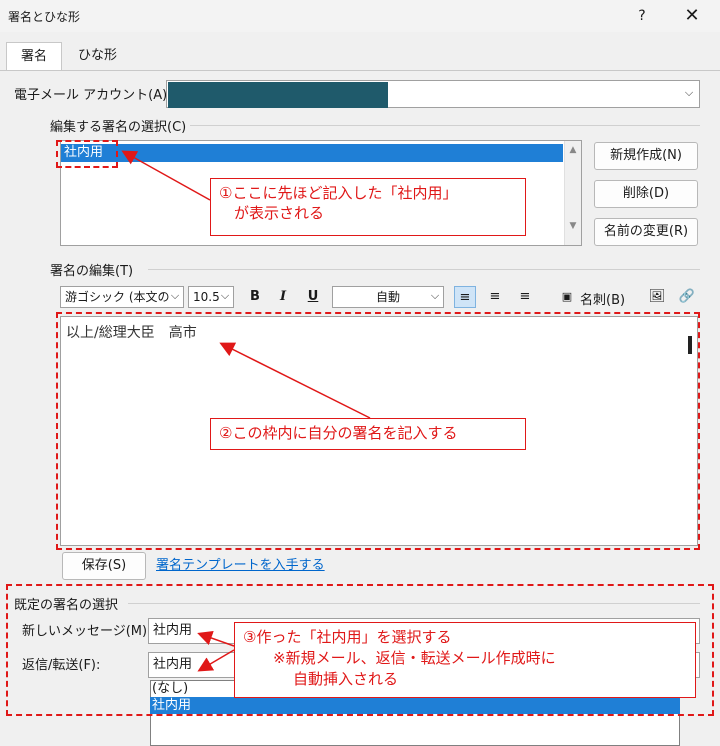  I want to click on save-button: 保存(S), so click(104, 566).